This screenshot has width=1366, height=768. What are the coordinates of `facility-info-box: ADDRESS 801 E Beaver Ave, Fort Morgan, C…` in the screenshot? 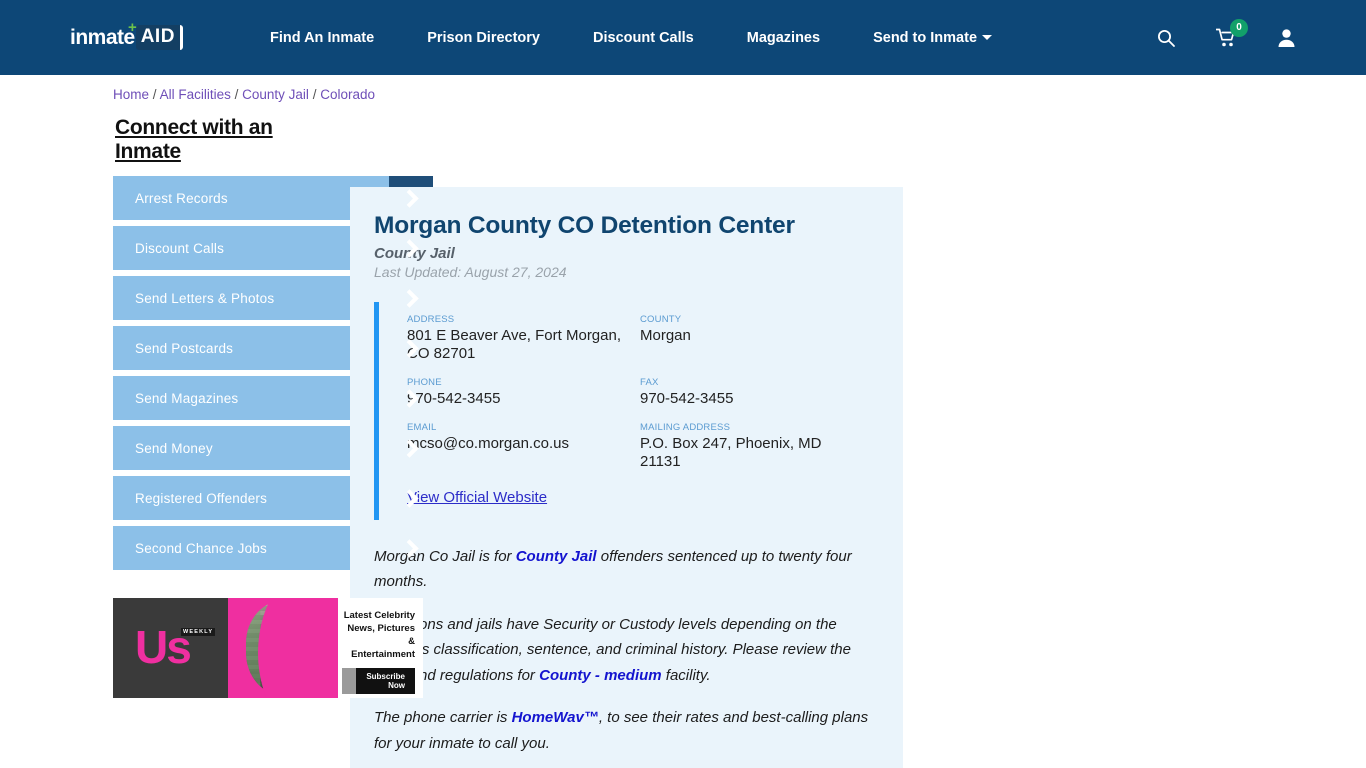 It's located at (623, 410).